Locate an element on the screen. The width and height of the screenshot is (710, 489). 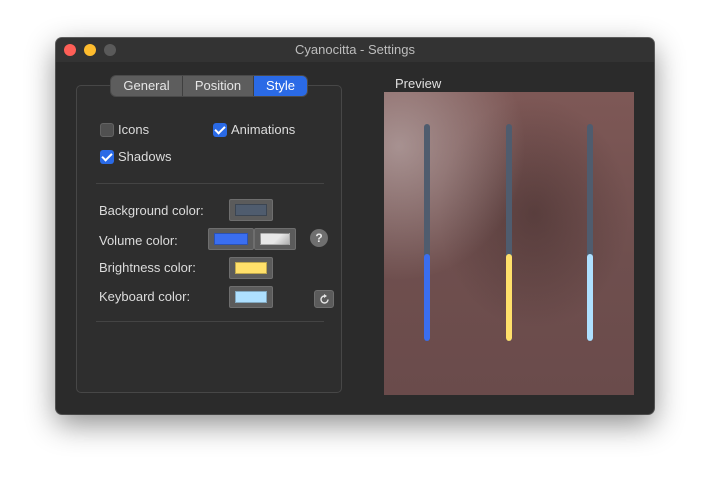
background-color-well is located at coordinates (251, 210).